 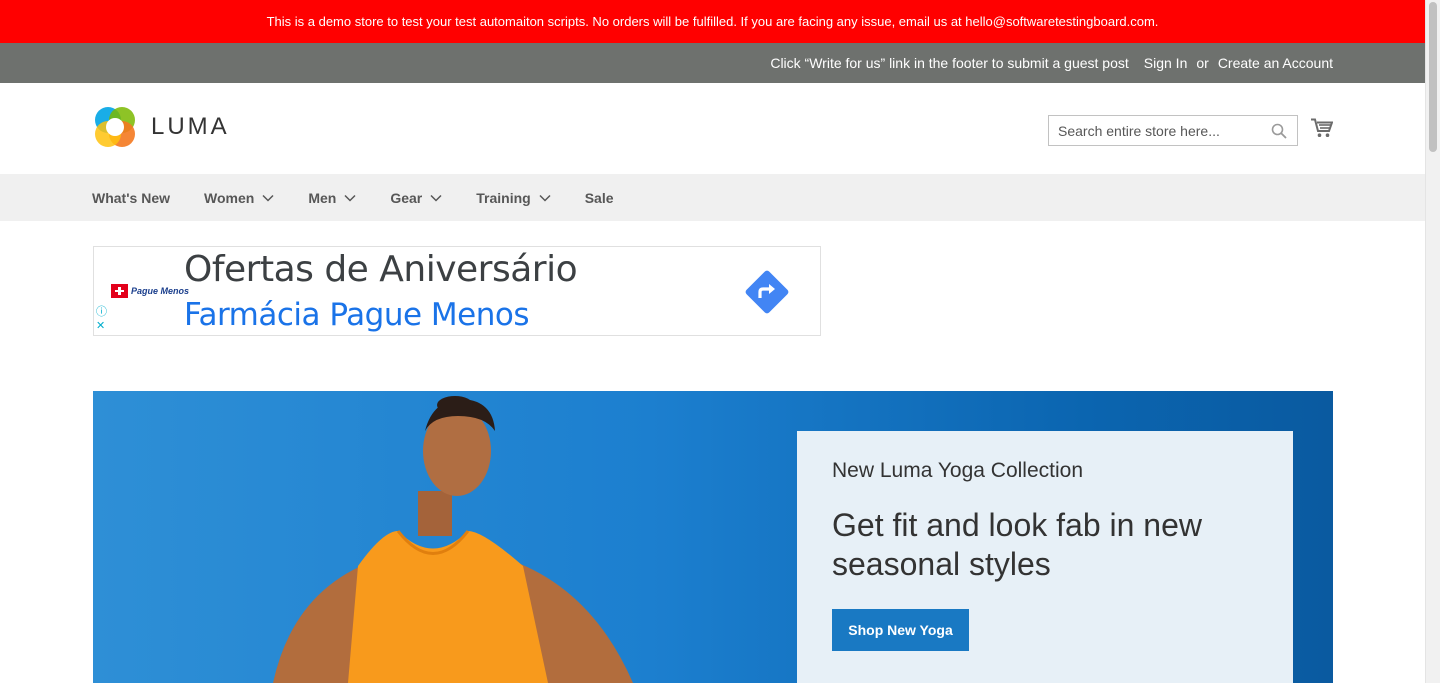 I want to click on luma-logo: LUMA, so click(x=161, y=127).